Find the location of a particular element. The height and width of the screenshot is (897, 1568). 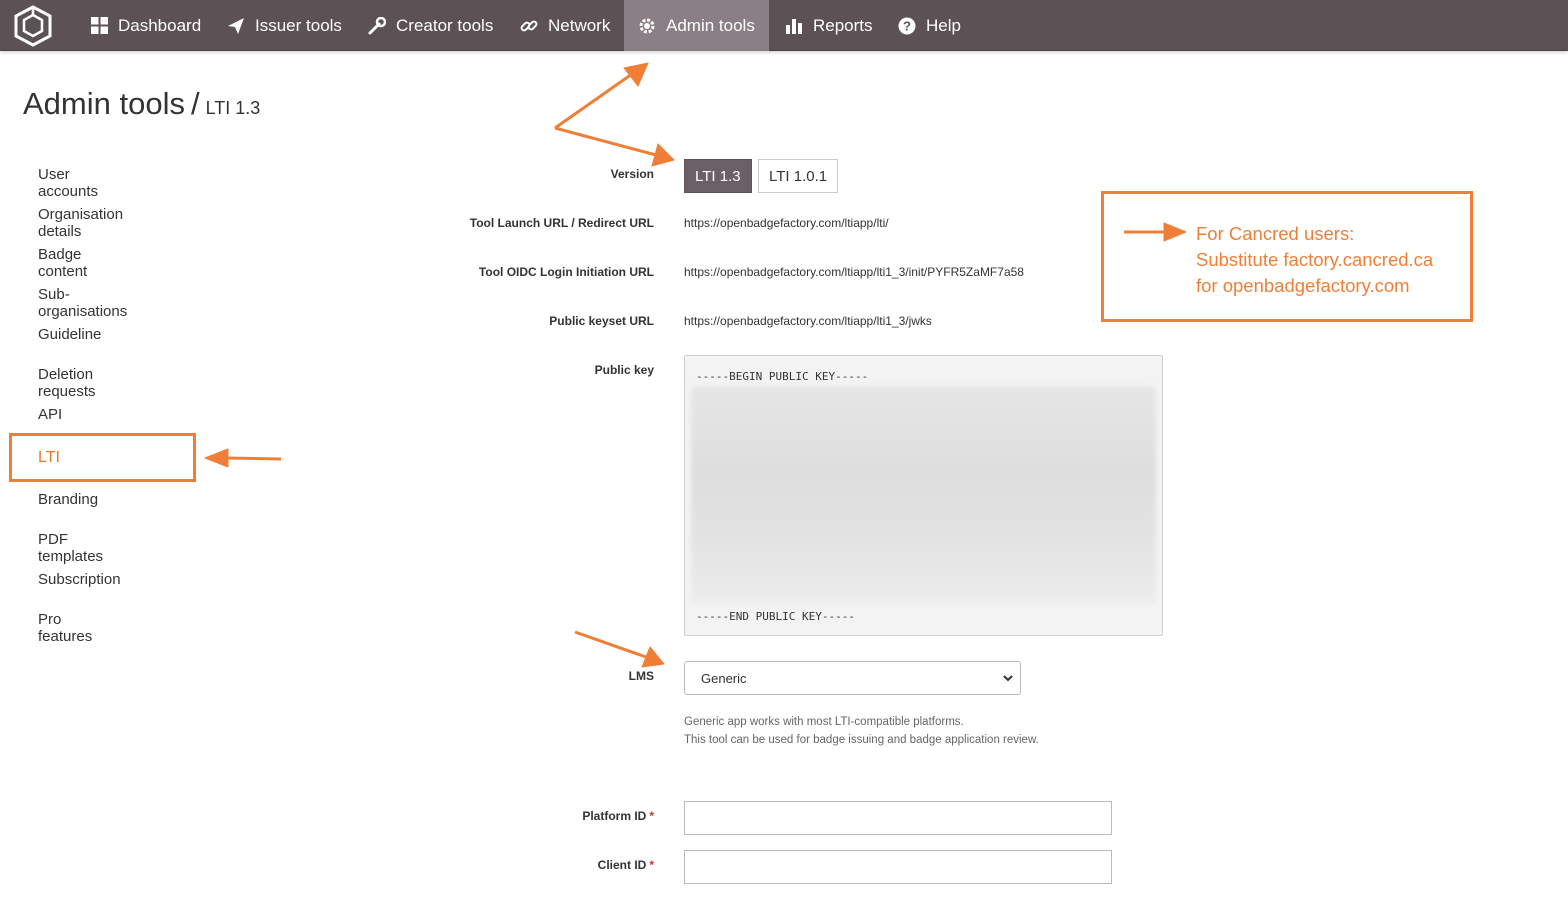

nav-dashboard-label: Dashboard is located at coordinates (160, 25).